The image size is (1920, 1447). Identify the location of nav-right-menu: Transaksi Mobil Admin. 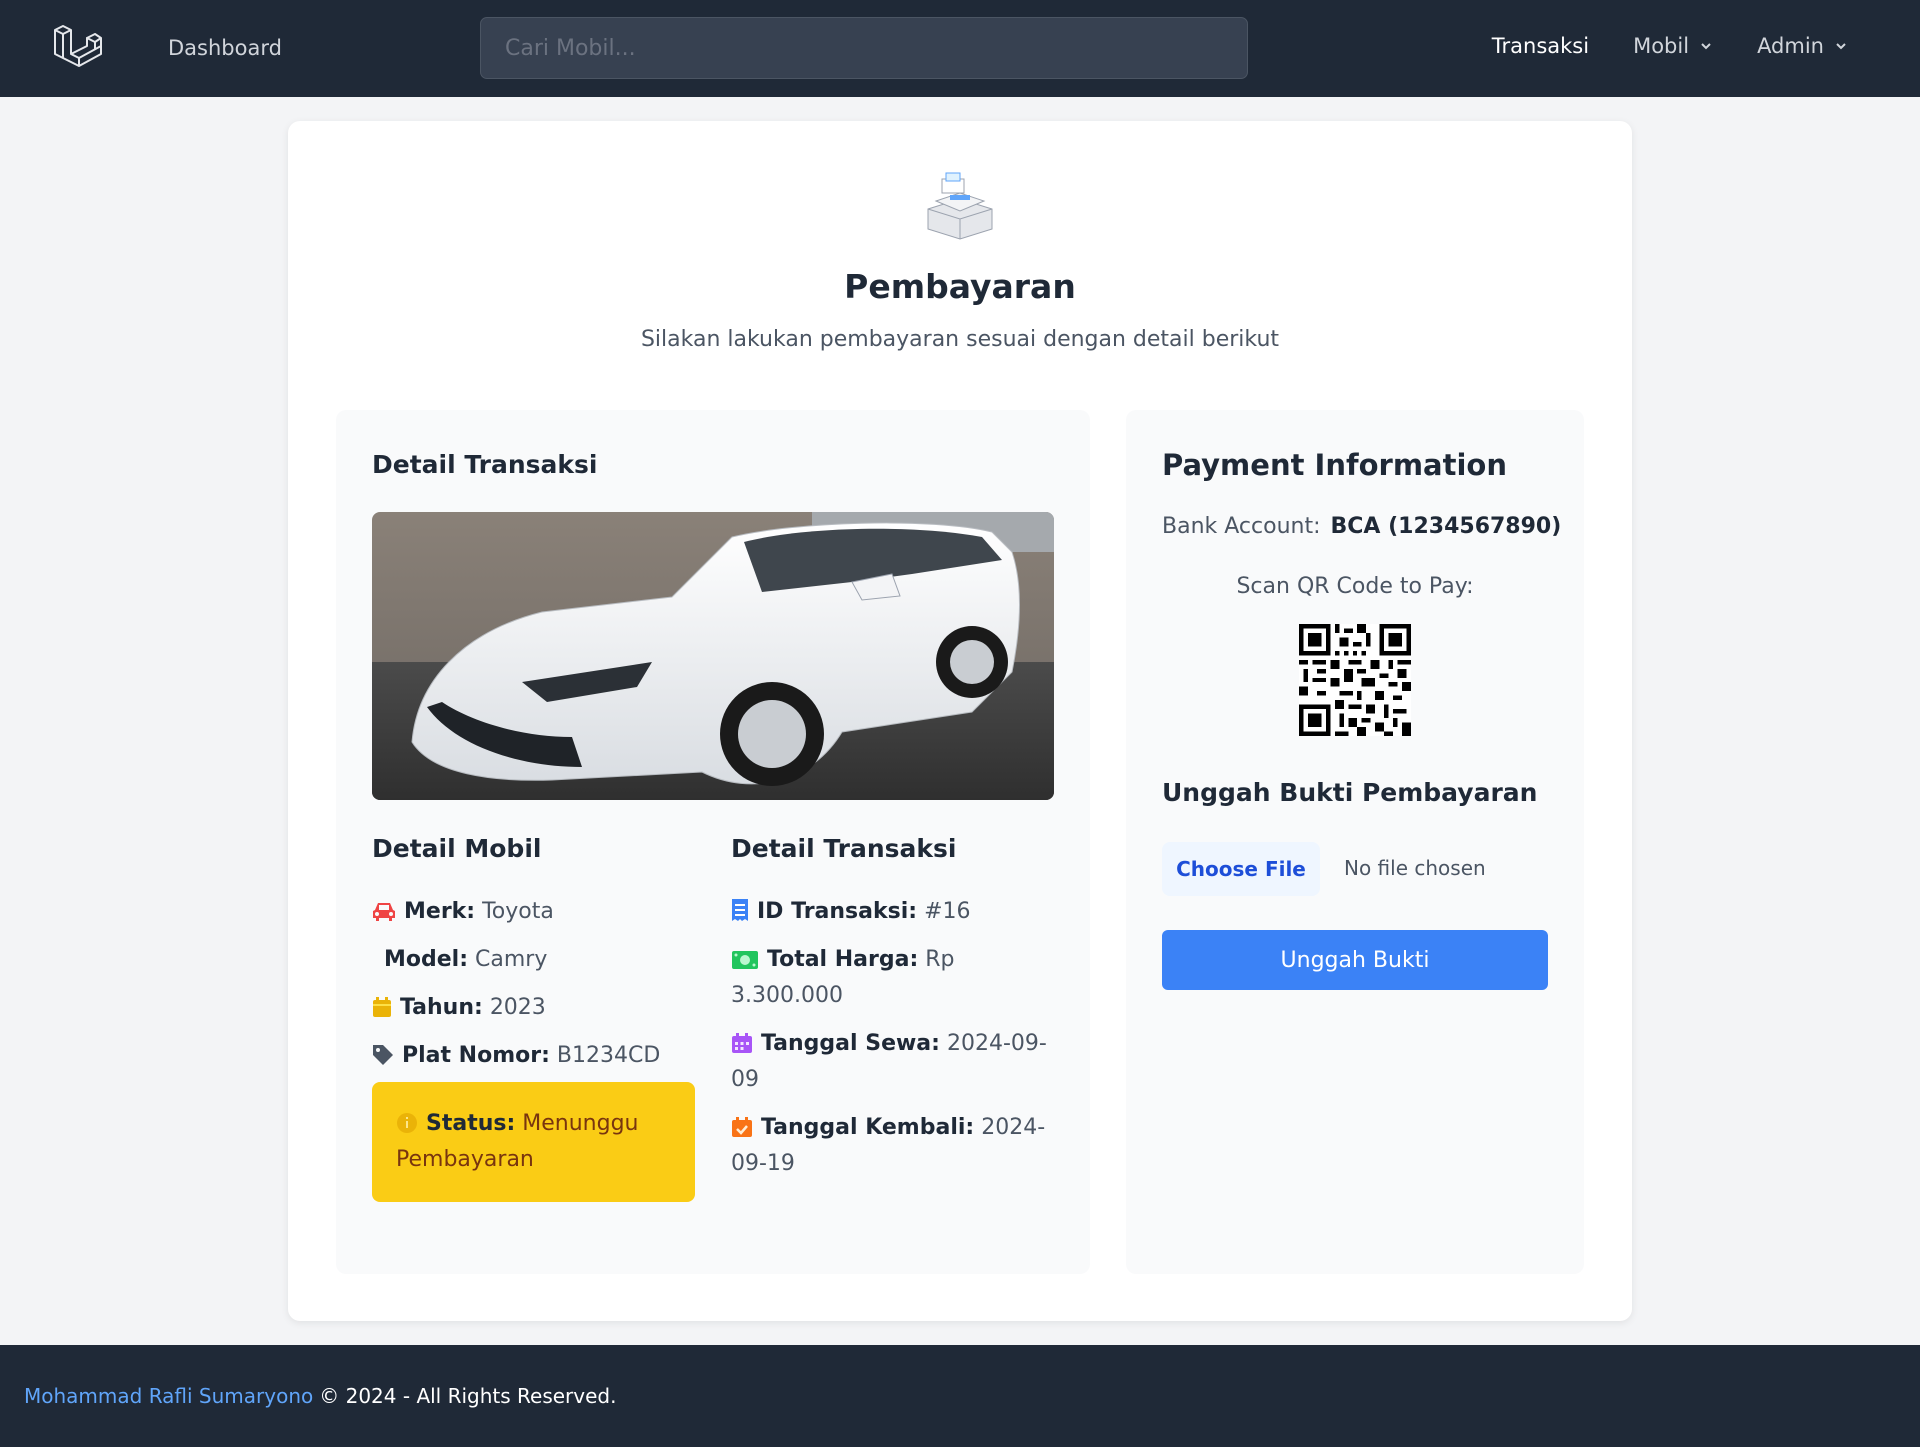
(1670, 46).